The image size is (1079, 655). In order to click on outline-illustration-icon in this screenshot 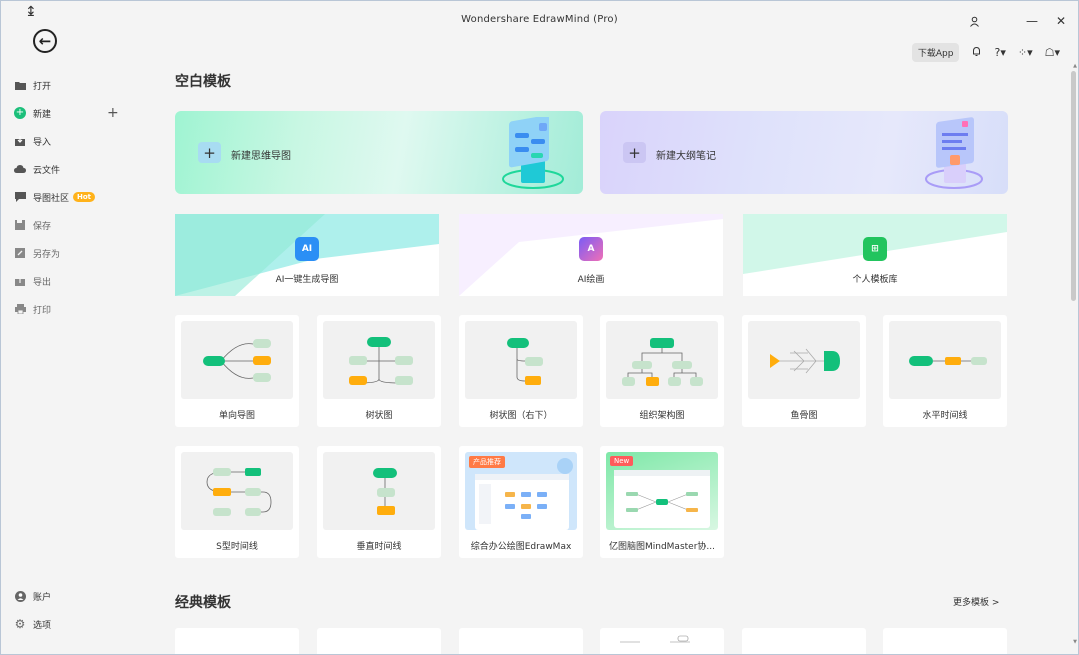, I will do `click(954, 153)`.